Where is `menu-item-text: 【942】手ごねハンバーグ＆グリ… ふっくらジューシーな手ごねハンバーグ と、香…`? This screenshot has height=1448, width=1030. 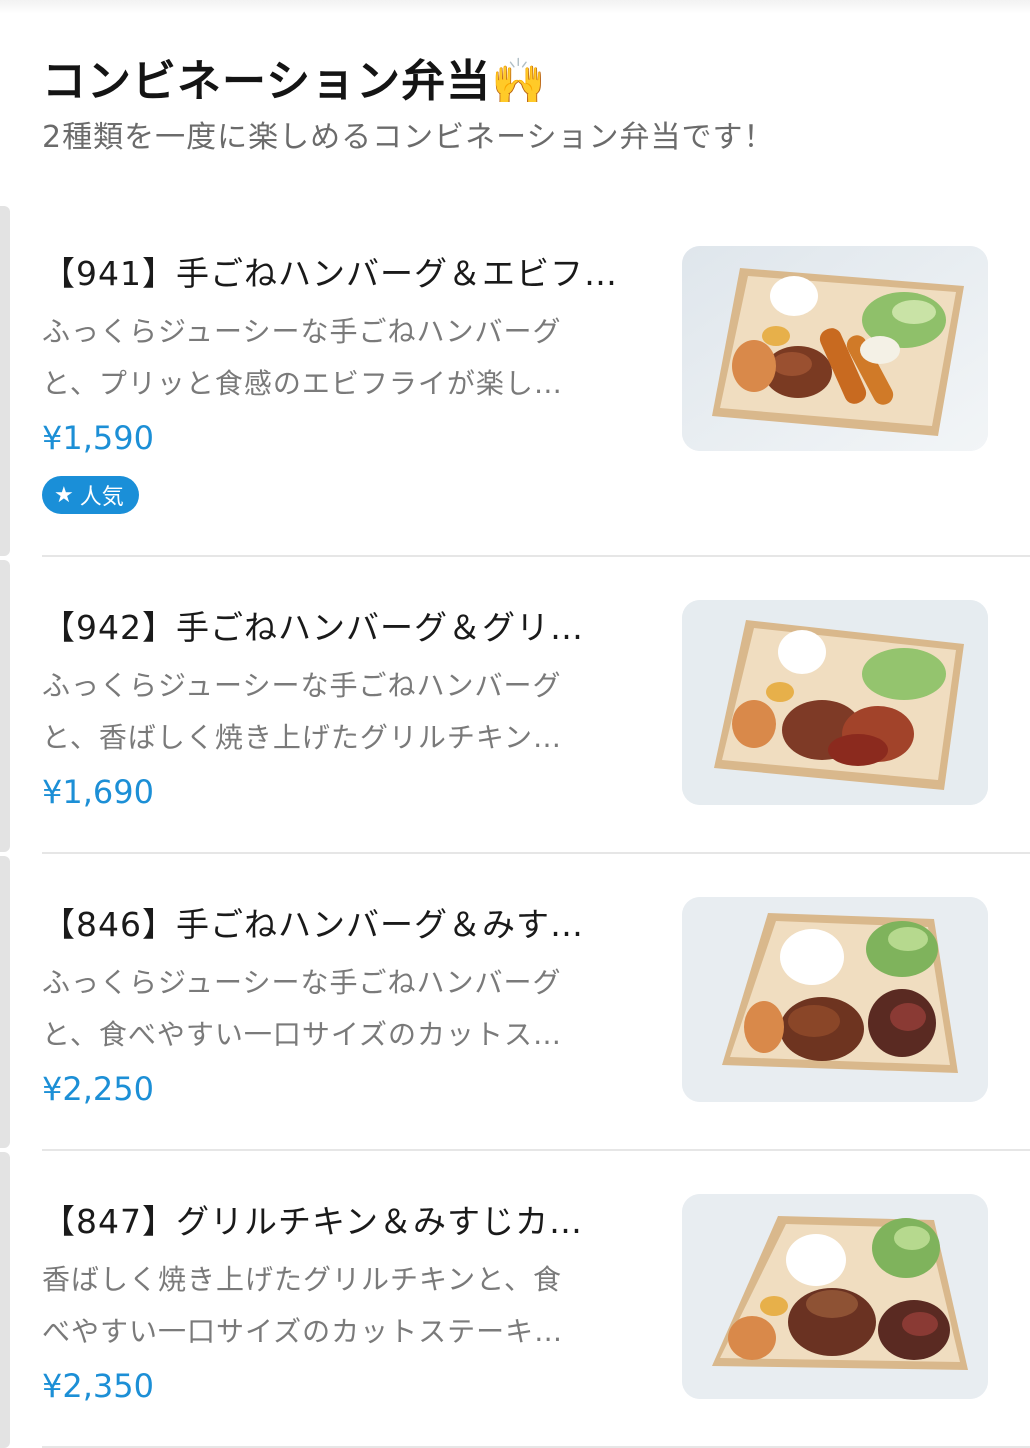 menu-item-text: 【942】手ごねハンバーグ＆グリ… ふっくらジューシーな手ごねハンバーグ と、香… is located at coordinates (349, 712).